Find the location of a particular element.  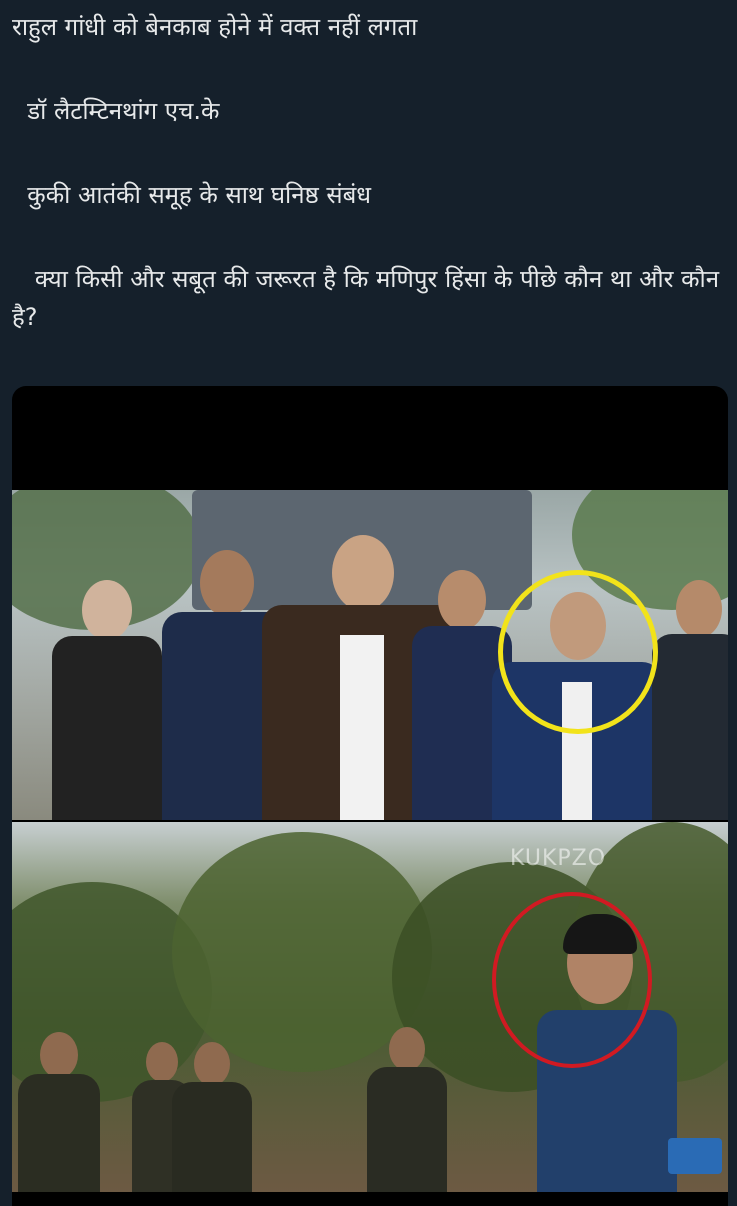

highlight-circle-red is located at coordinates (572, 980).